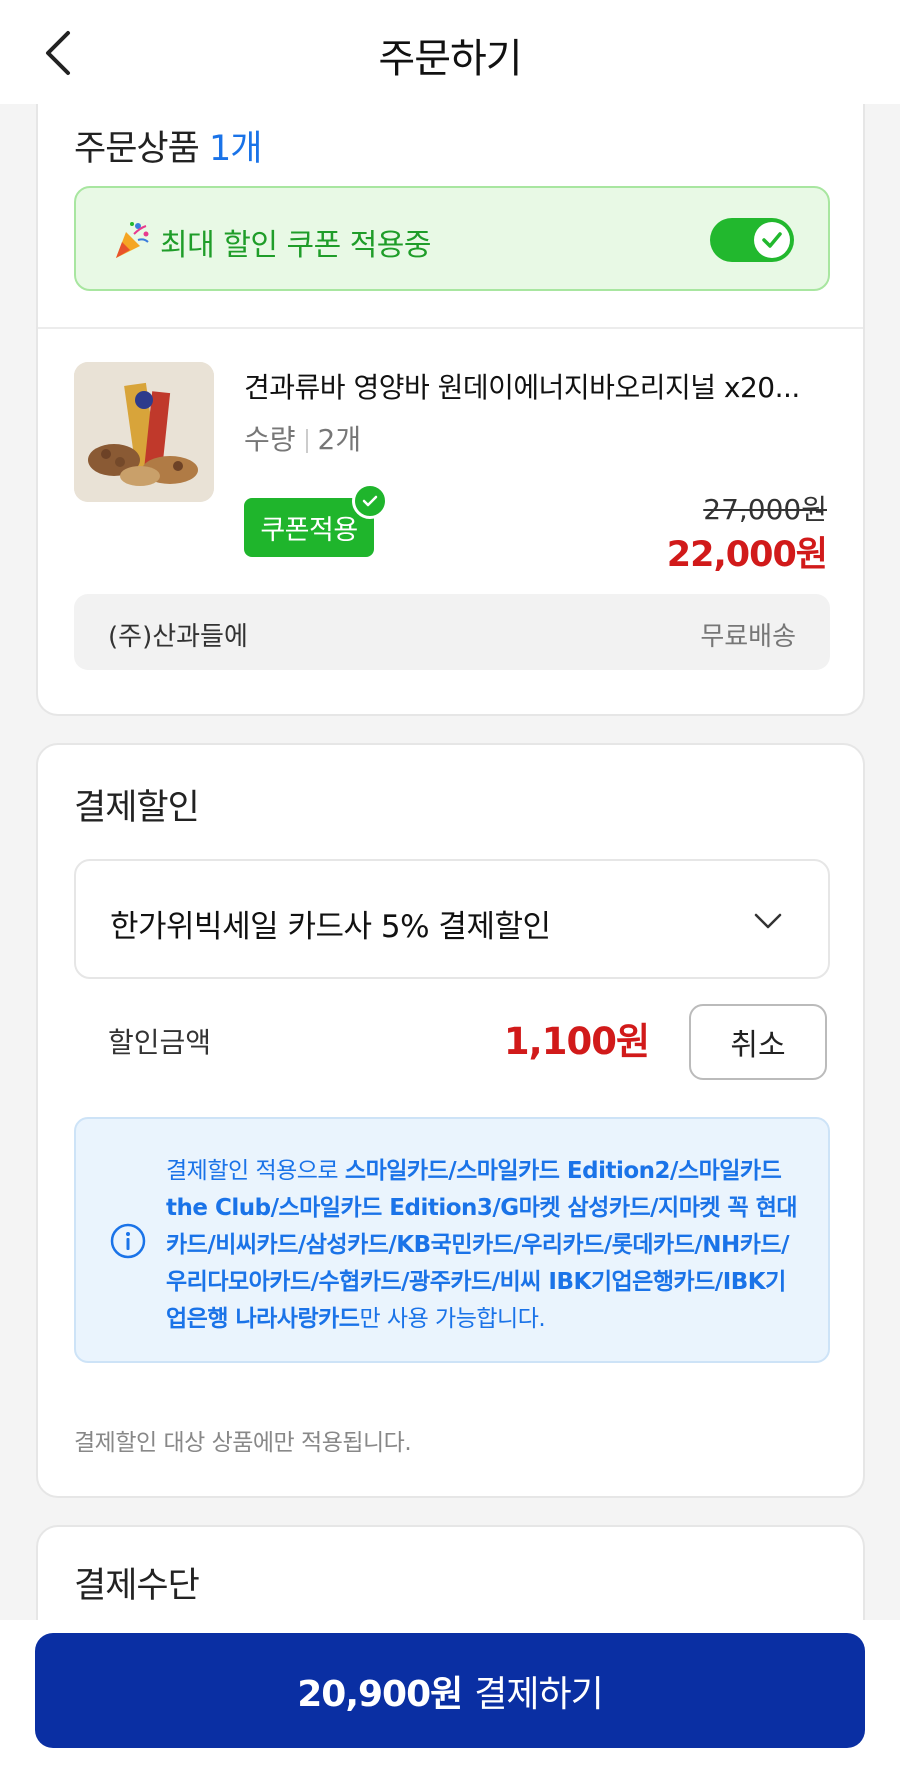  I want to click on order-title-label: 주문상품, so click(137, 149).